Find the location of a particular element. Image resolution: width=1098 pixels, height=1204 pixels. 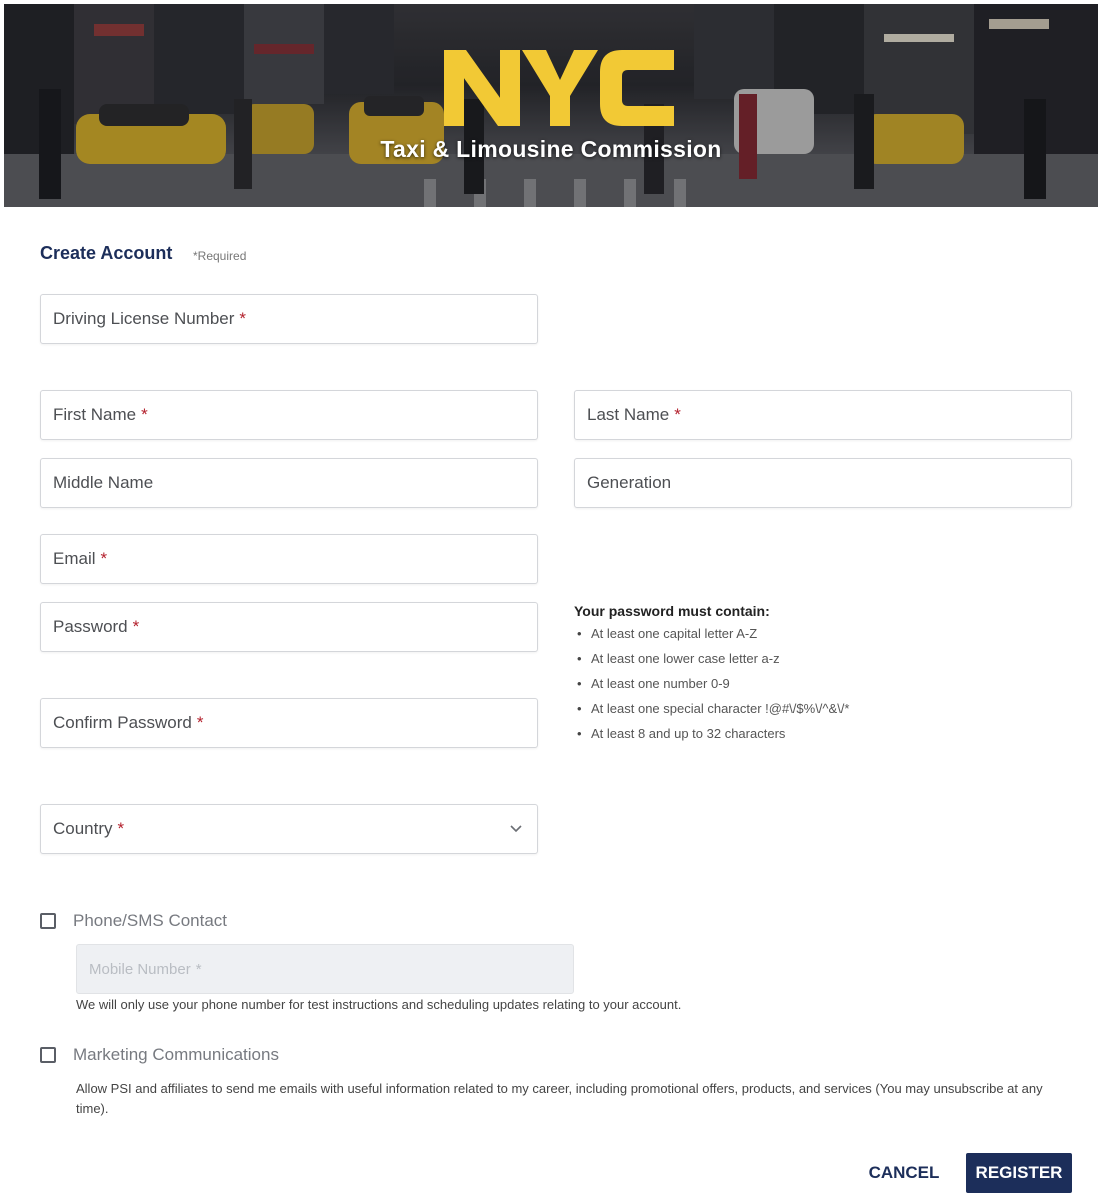

list-item: At least one lower case letter a-z is located at coordinates (814, 662).